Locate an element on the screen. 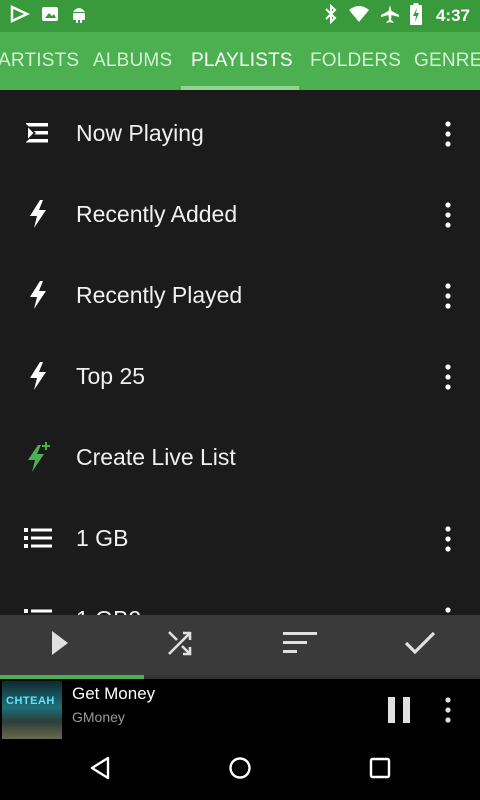  battery-charging-icon is located at coordinates (415, 16).